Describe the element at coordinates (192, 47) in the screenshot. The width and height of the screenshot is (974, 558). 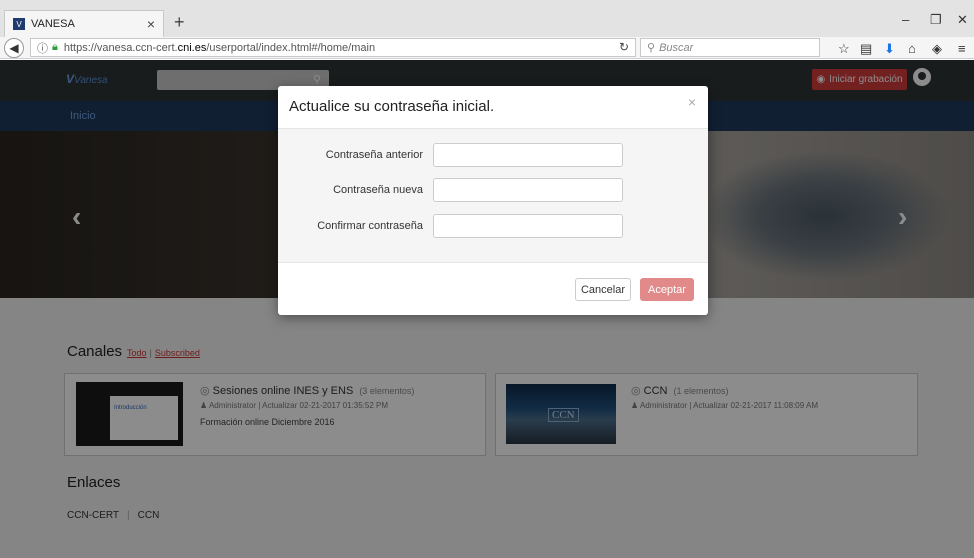
I see `url-host: cni.es` at that location.